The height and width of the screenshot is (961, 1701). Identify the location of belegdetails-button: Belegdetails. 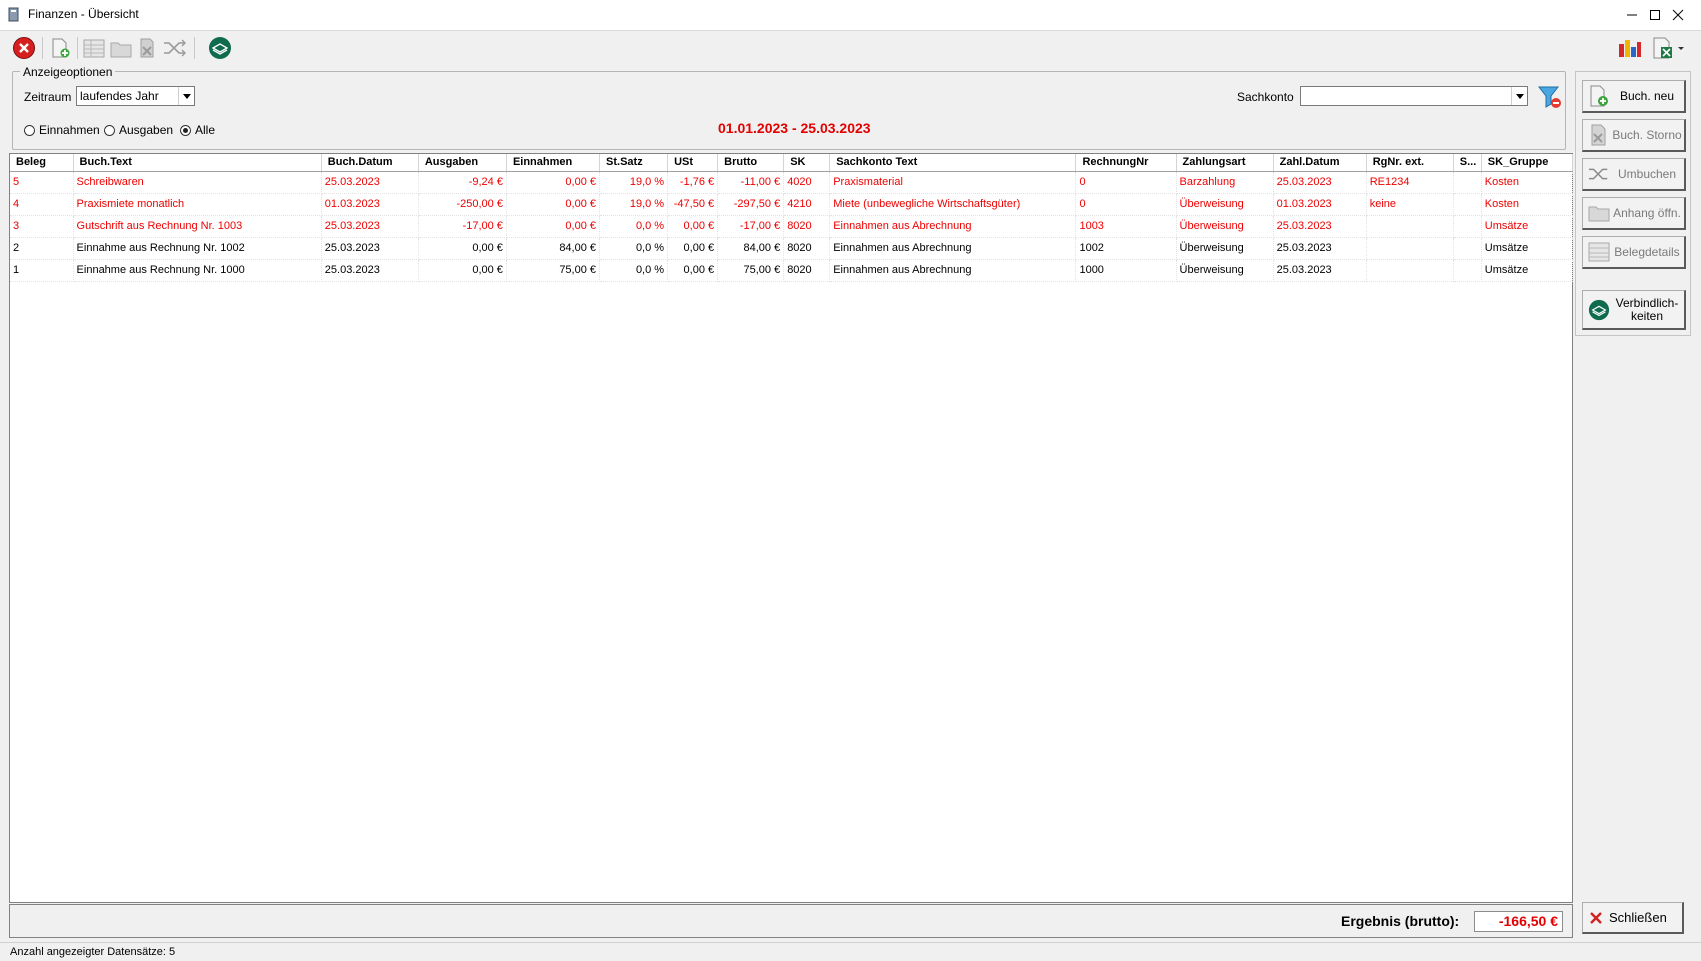
(1634, 252).